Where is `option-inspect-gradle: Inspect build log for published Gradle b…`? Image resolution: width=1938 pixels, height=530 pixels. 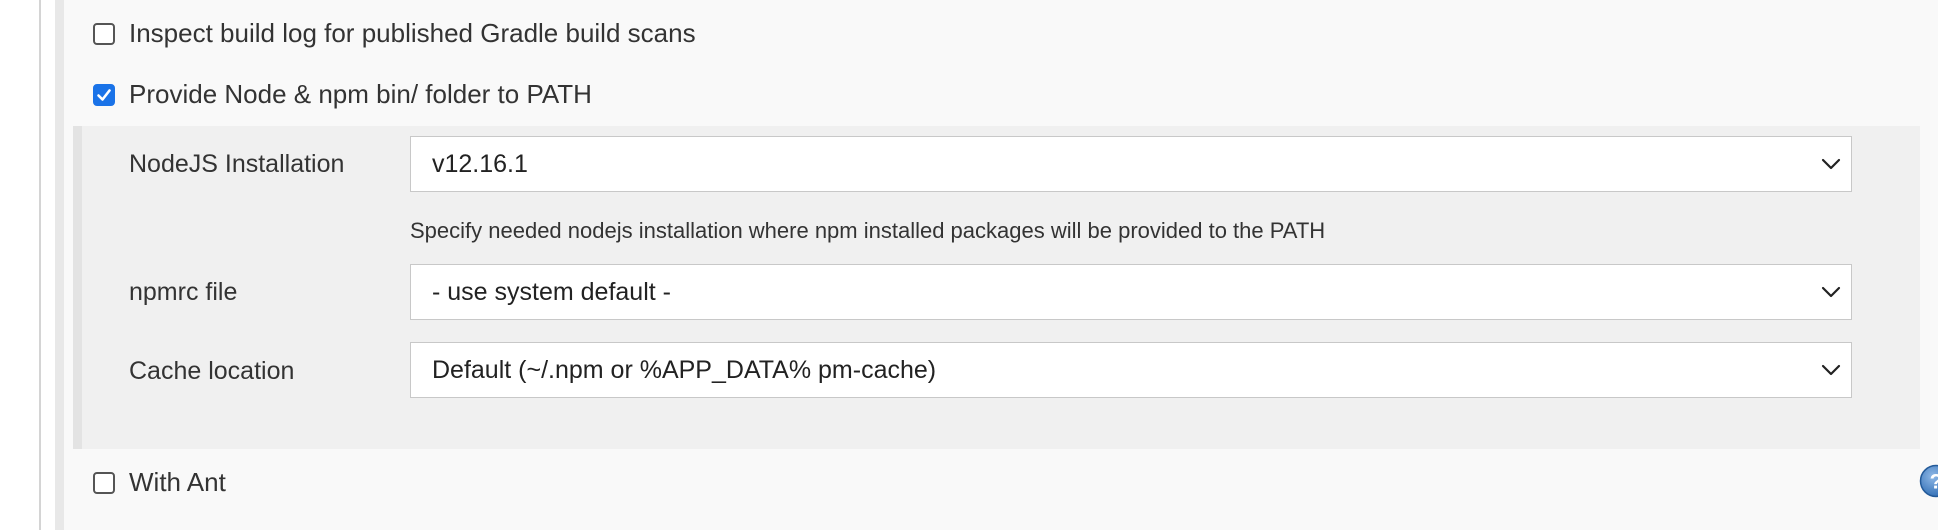 option-inspect-gradle: Inspect build log for published Gradle b… is located at coordinates (394, 33).